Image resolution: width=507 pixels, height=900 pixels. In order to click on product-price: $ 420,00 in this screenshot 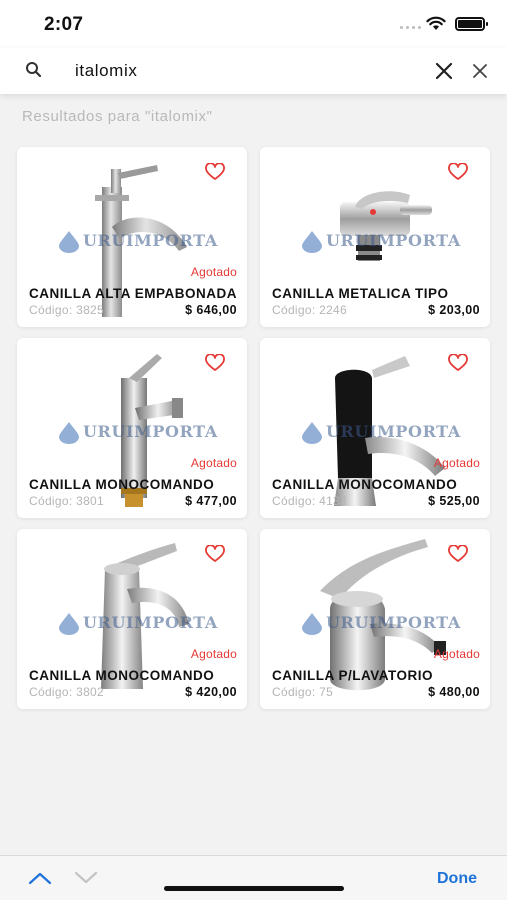, I will do `click(211, 692)`.